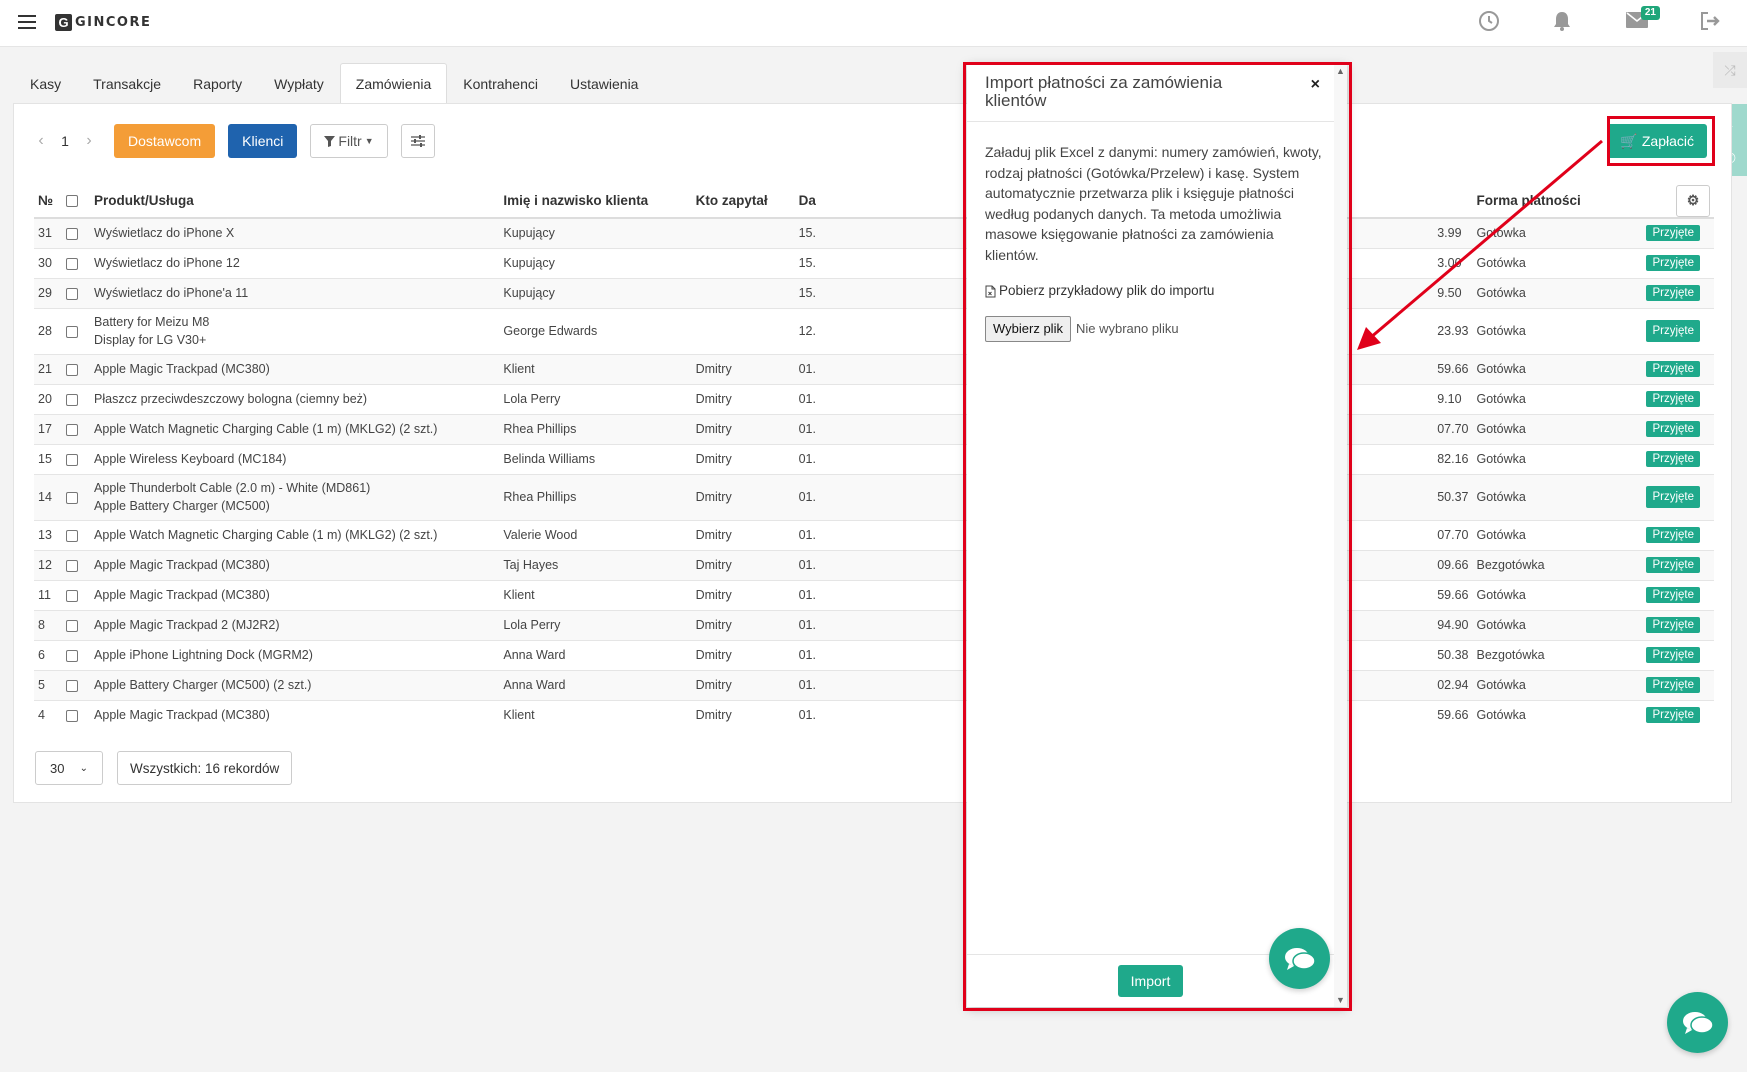  Describe the element at coordinates (500, 83) in the screenshot. I see `tab-kontrahenci: Kontrahenci` at that location.